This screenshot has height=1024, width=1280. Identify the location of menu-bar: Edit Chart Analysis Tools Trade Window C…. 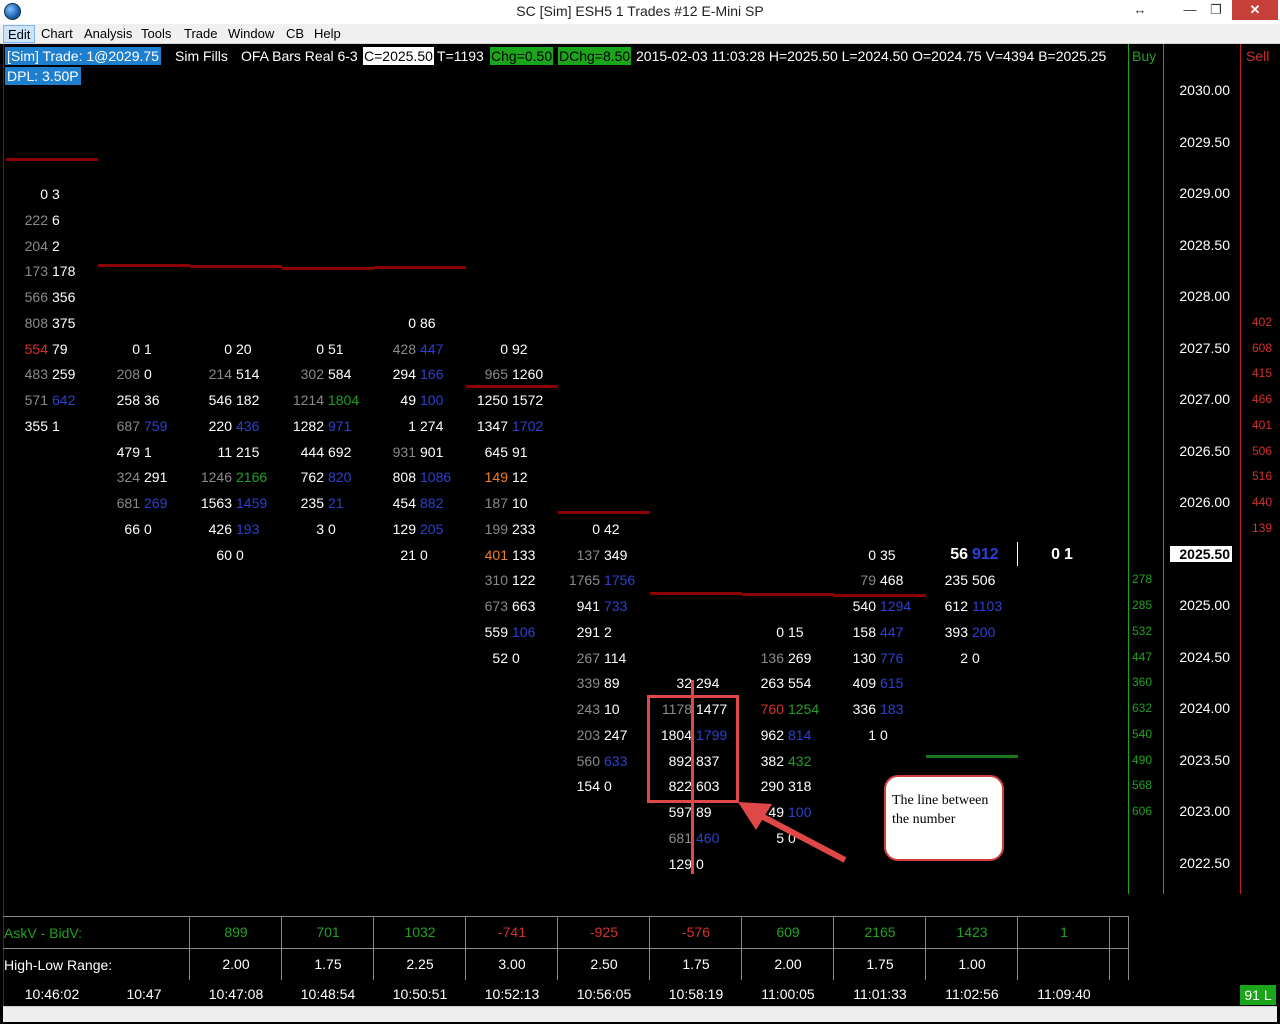
(640, 34).